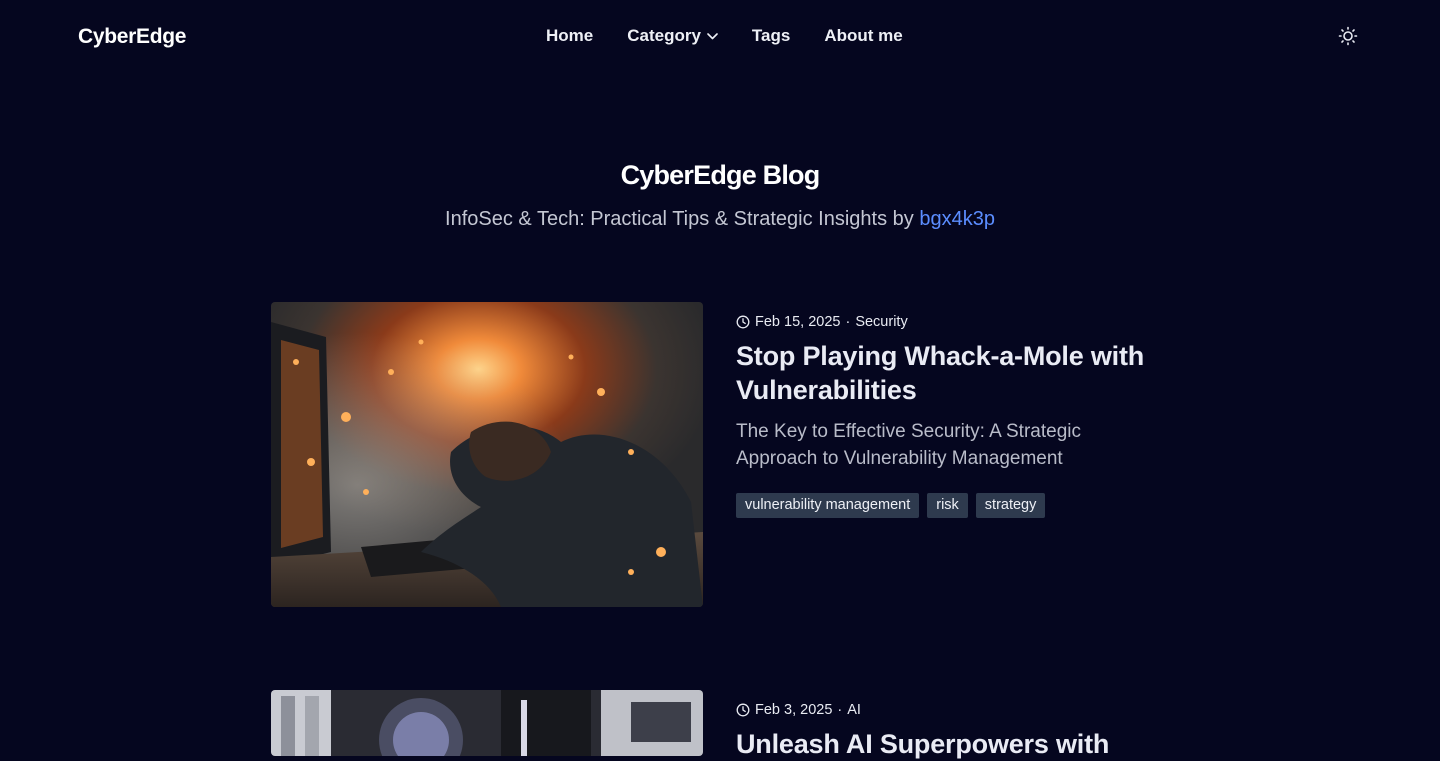  I want to click on post-category: AI, so click(854, 710).